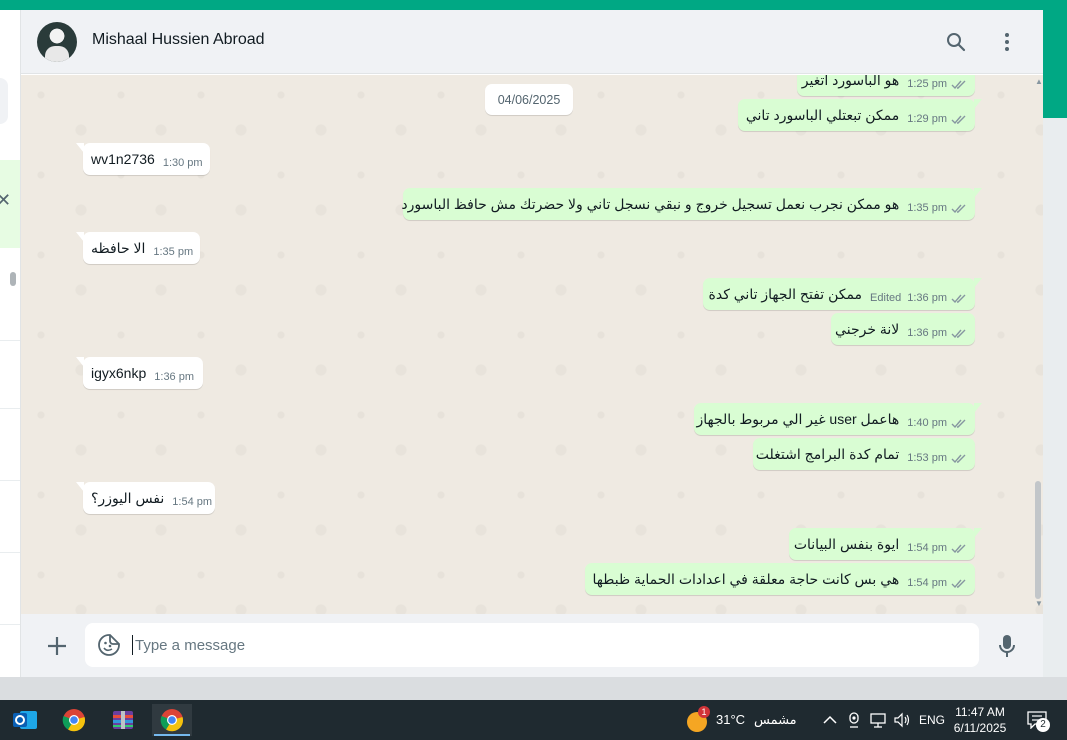 This screenshot has width=1067, height=740. What do you see at coordinates (57, 646) in the screenshot?
I see `plus-icon` at bounding box center [57, 646].